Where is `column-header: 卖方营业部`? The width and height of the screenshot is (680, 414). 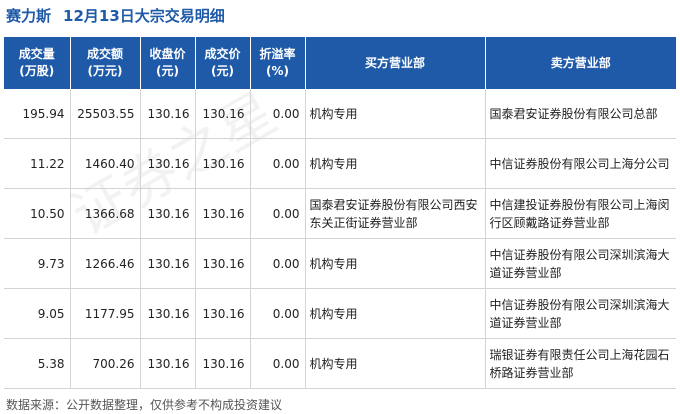 column-header: 卖方营业部 is located at coordinates (580, 63).